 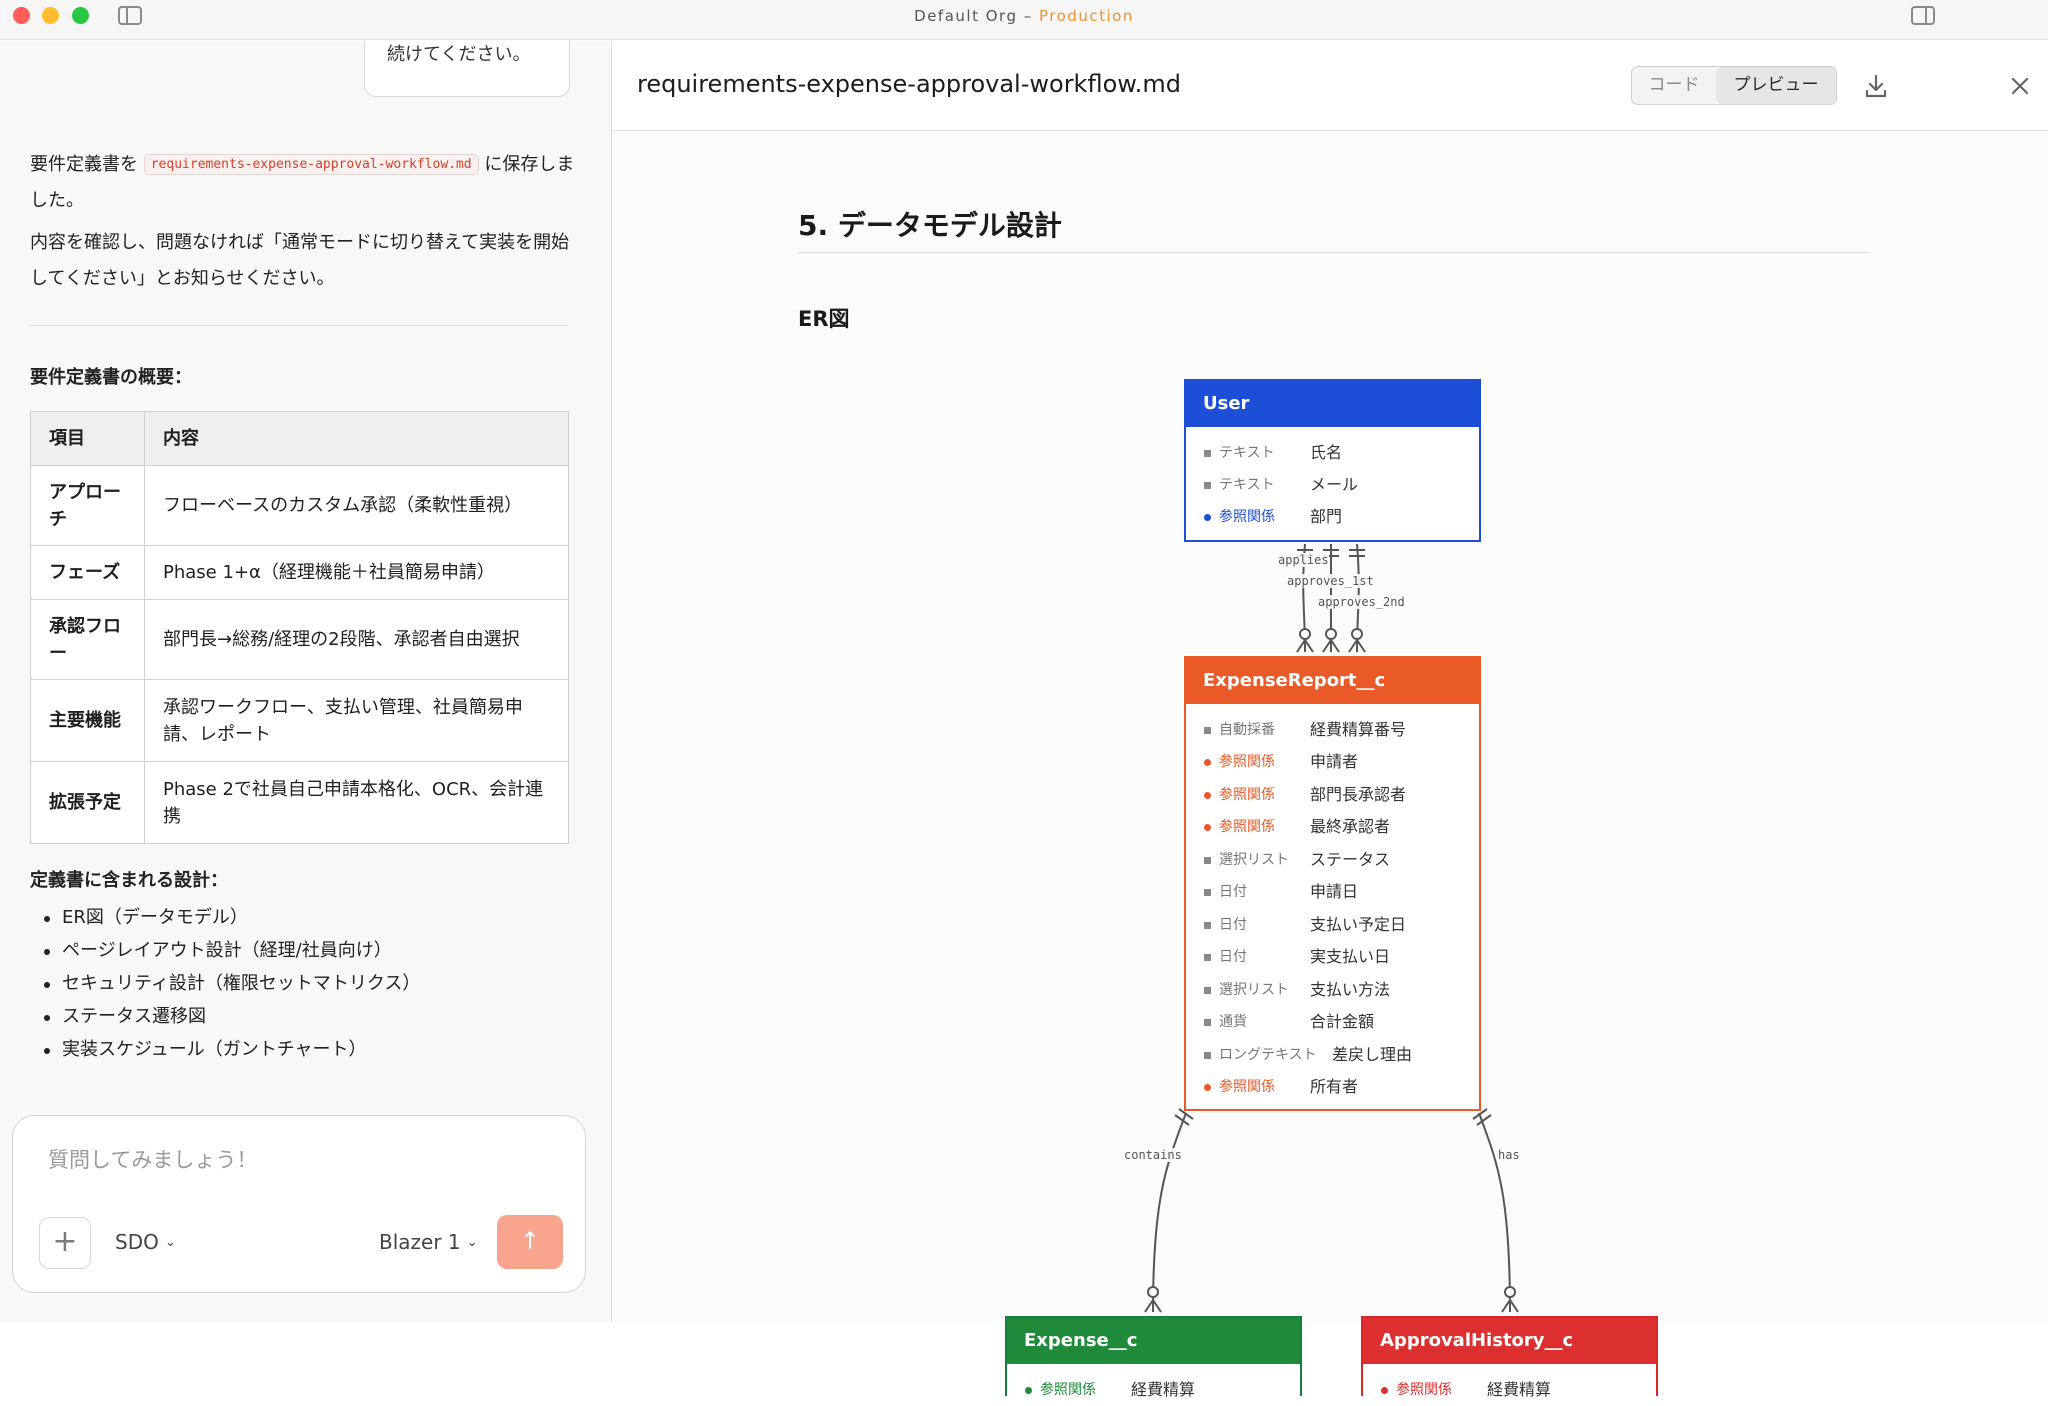 What do you see at coordinates (1358, 729) in the screenshot?
I see `field-name: 経費精算番号` at bounding box center [1358, 729].